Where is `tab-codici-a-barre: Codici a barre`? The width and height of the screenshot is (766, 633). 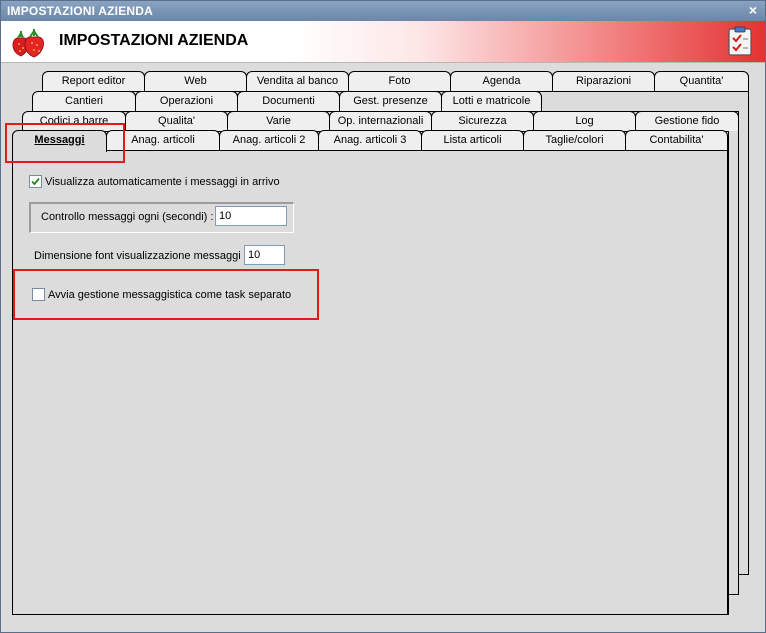 tab-codici-a-barre: Codici a barre is located at coordinates (74, 121).